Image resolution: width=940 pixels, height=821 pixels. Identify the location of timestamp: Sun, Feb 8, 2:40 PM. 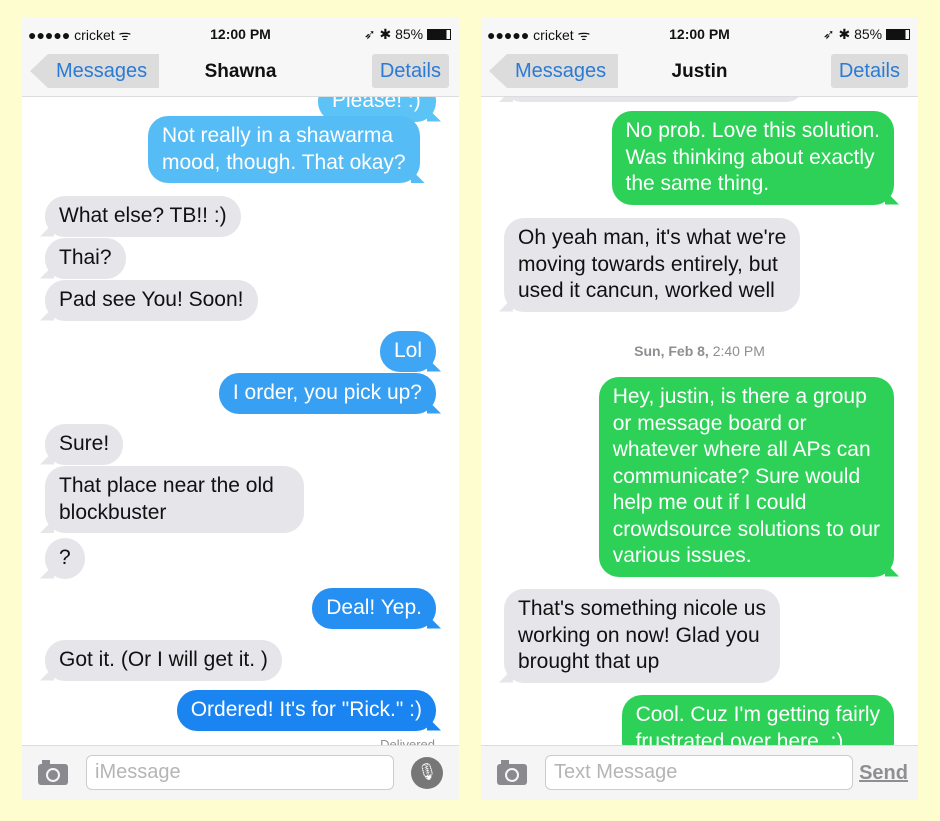
(699, 351).